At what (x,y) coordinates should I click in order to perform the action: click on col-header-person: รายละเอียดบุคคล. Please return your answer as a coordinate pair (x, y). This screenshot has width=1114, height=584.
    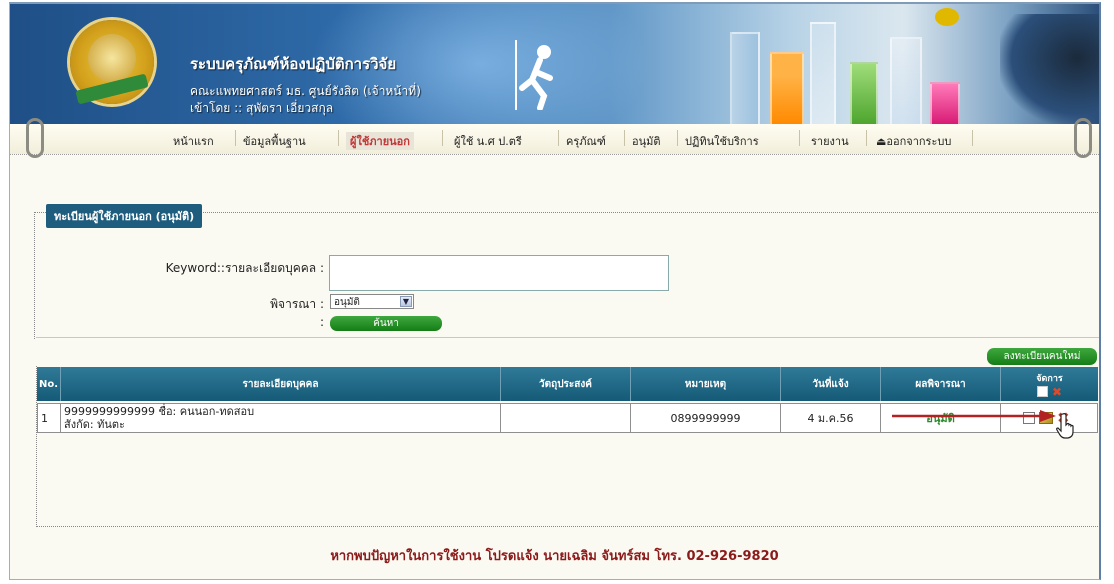
    Looking at the image, I should click on (281, 384).